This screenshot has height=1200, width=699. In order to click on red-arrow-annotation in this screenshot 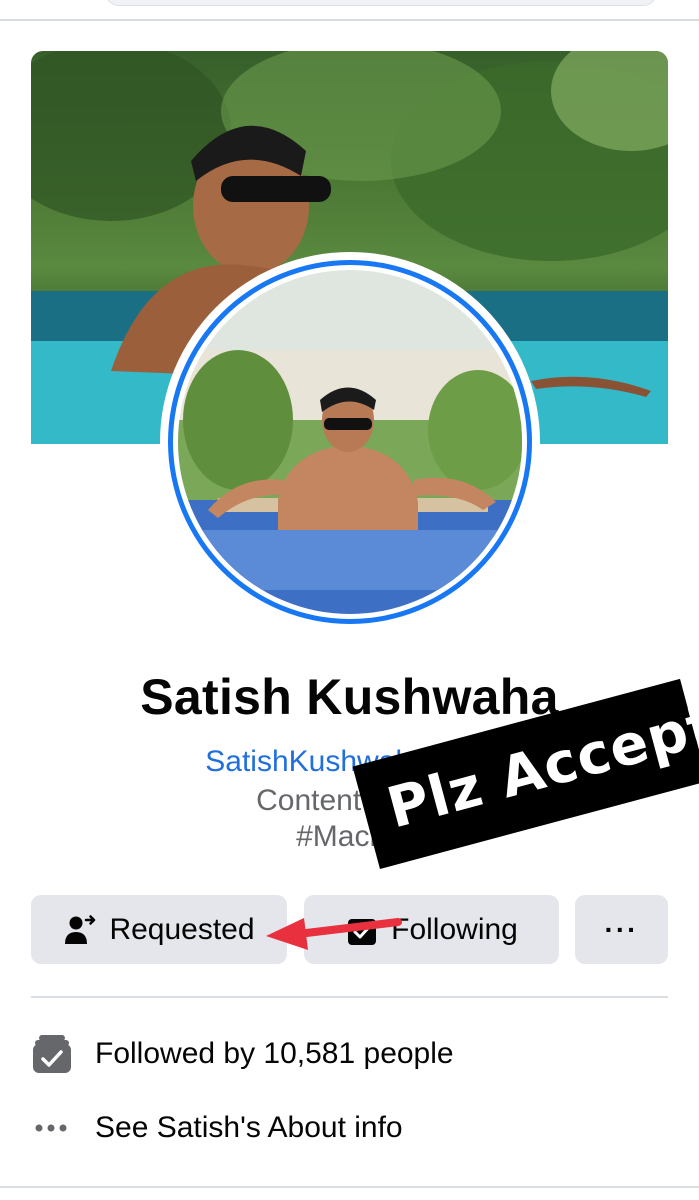, I will do `click(334, 934)`.